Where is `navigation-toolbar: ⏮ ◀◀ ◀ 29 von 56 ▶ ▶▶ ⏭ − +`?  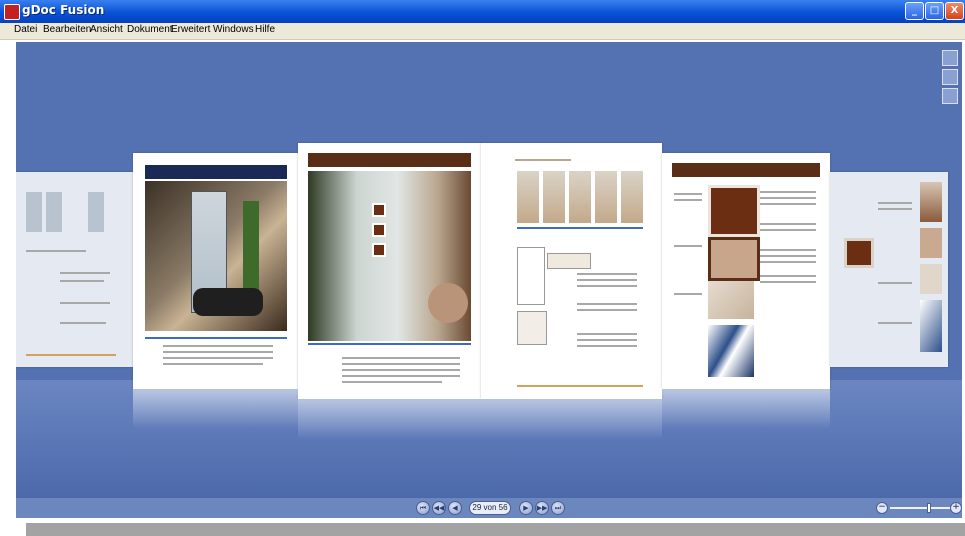 navigation-toolbar: ⏮ ◀◀ ◀ 29 von 56 ▶ ▶▶ ⏭ − + is located at coordinates (489, 508).